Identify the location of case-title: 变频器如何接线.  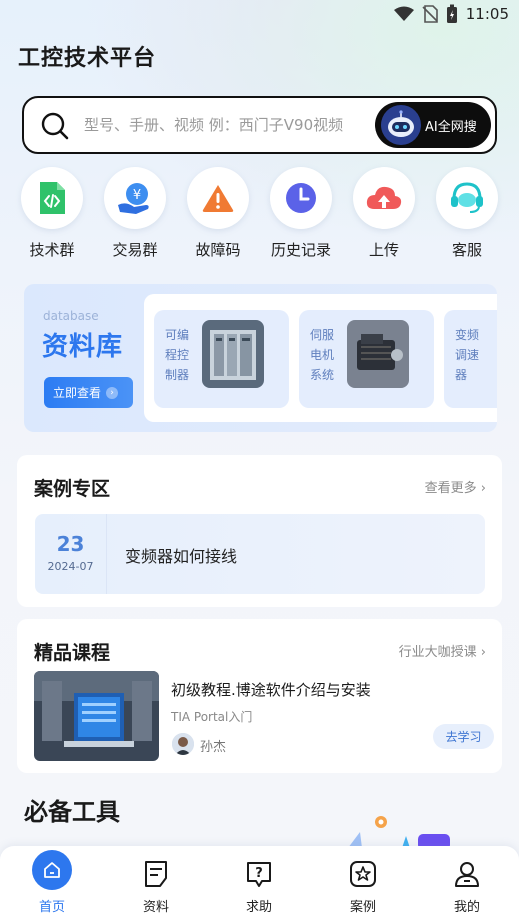
(181, 556).